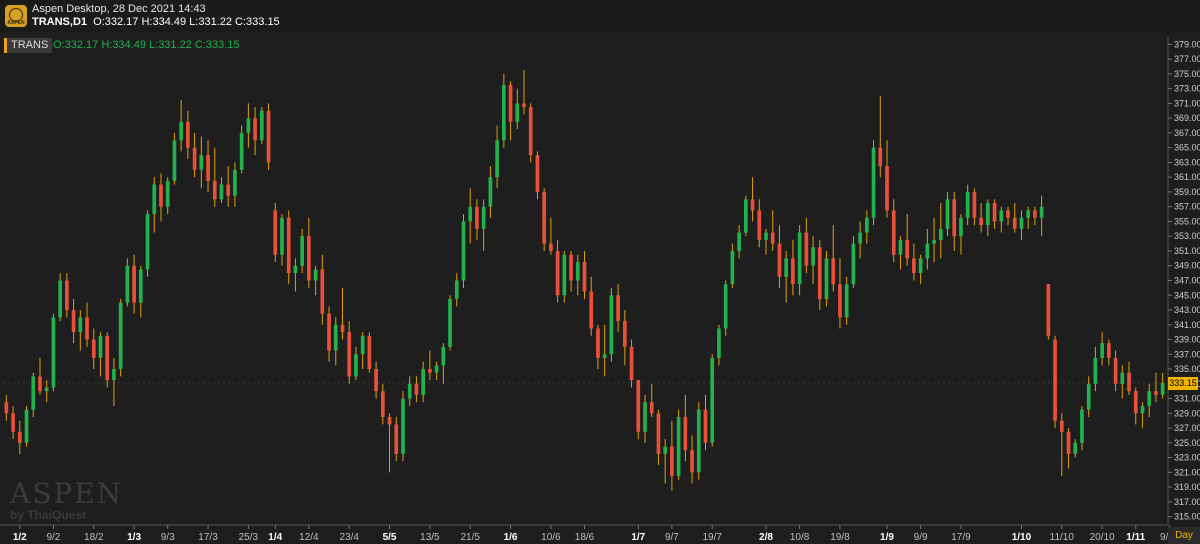 Image resolution: width=1200 pixels, height=544 pixels. What do you see at coordinates (1187, 236) in the screenshot?
I see `price-tick-label: 353.00` at bounding box center [1187, 236].